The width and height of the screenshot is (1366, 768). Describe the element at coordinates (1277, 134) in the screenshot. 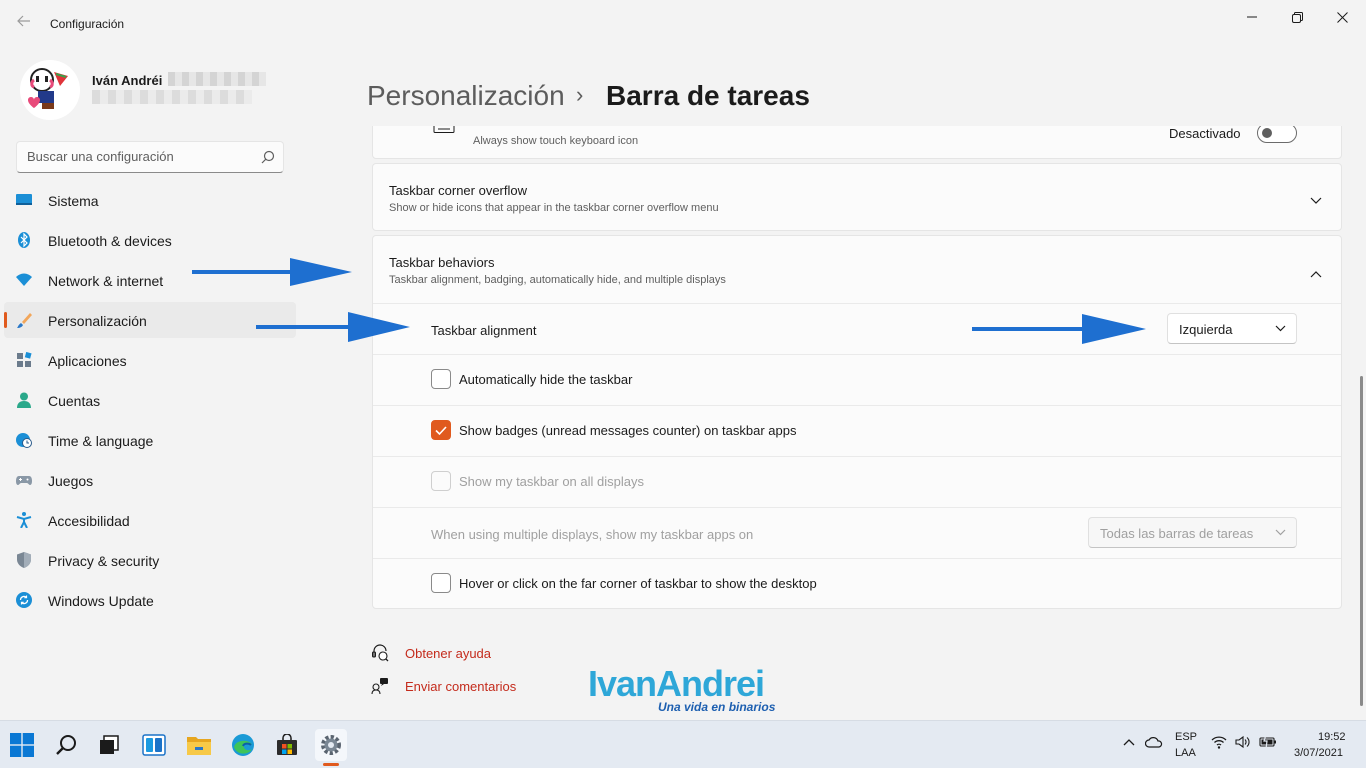

I see `touch-keyboard-toggle` at that location.